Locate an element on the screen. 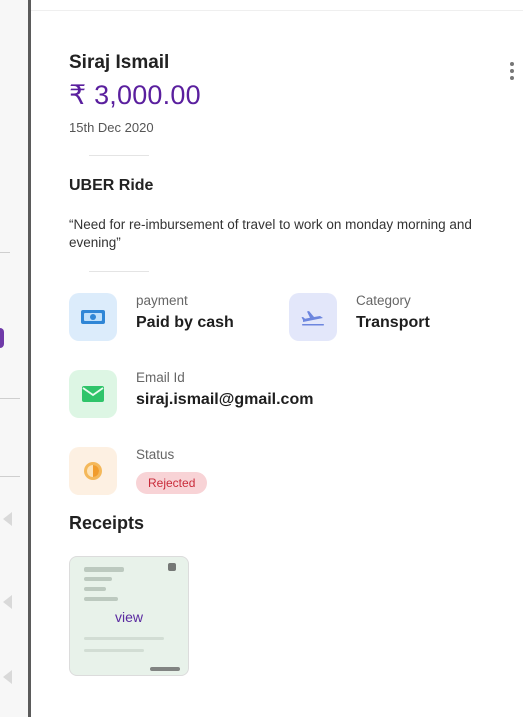 The image size is (523, 717). receipt-thumbnail: view is located at coordinates (129, 616).